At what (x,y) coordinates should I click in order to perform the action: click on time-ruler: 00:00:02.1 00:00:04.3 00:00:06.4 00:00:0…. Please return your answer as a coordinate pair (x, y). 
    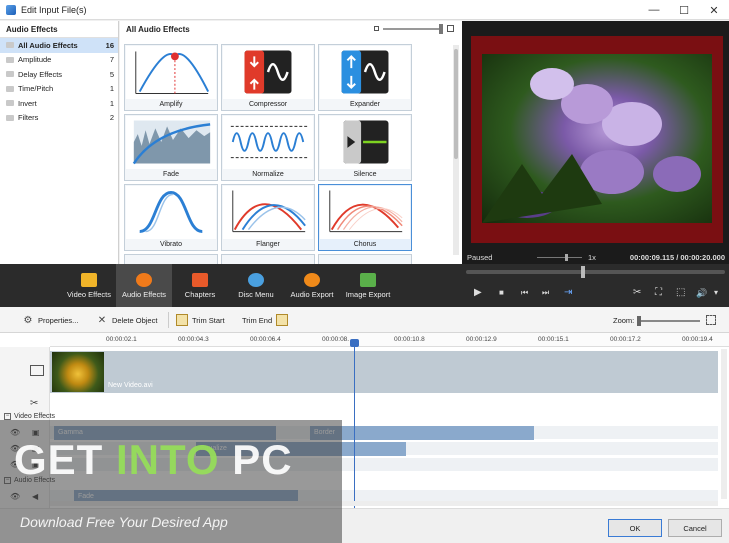
    Looking at the image, I should click on (389, 340).